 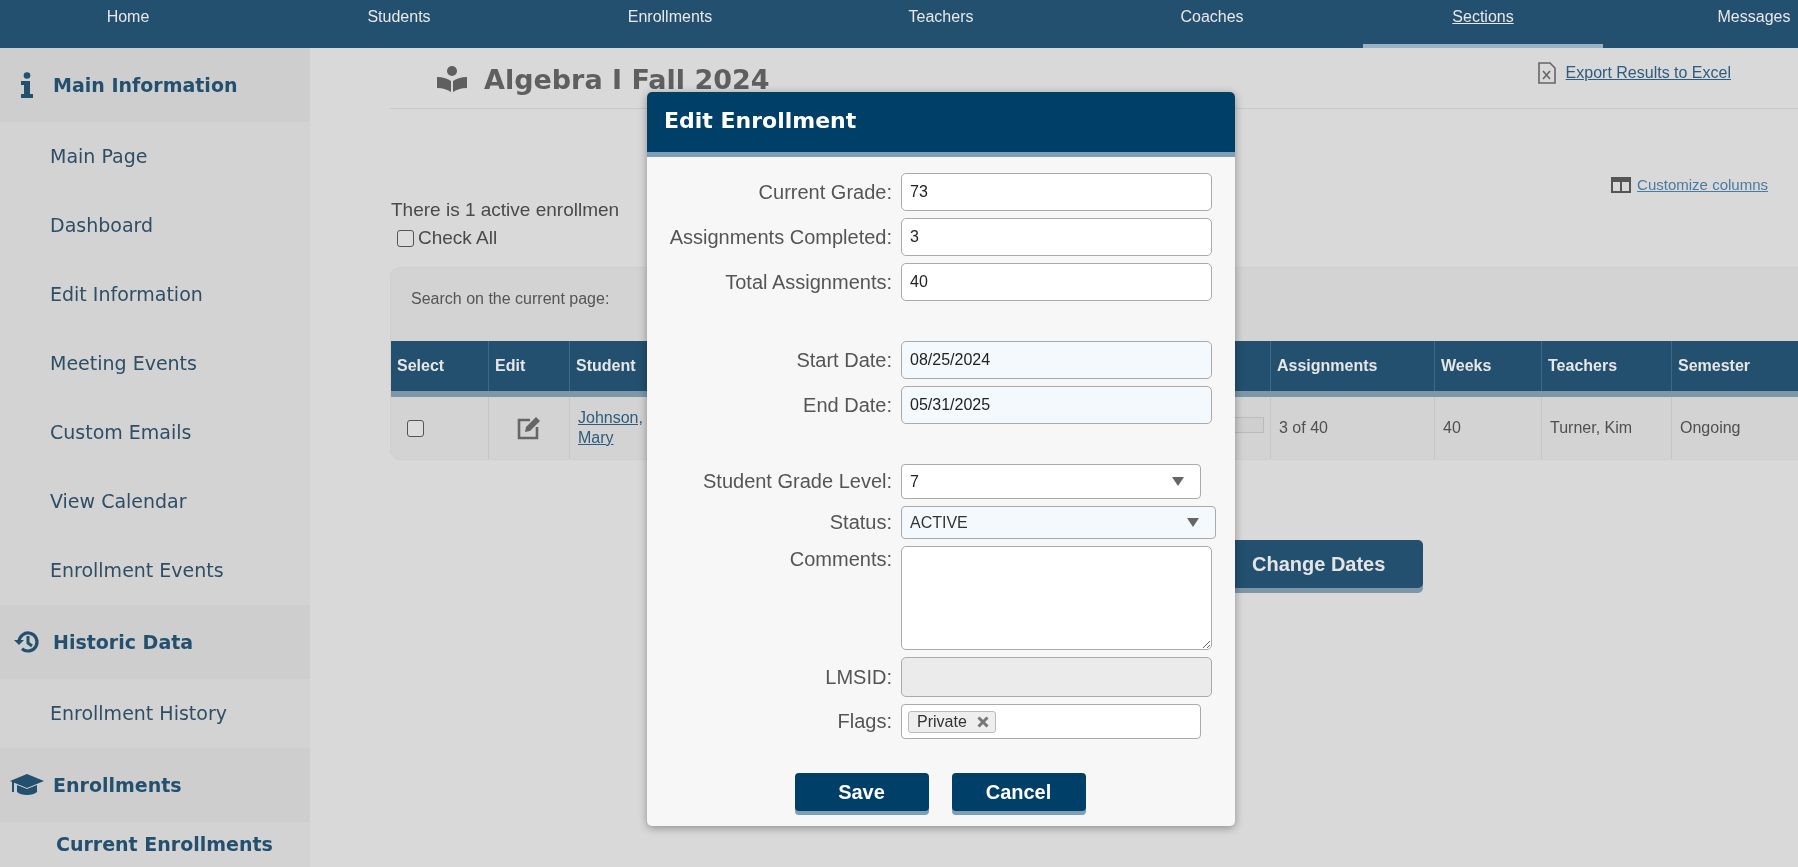 What do you see at coordinates (440, 366) in the screenshot?
I see `column-header: Select` at bounding box center [440, 366].